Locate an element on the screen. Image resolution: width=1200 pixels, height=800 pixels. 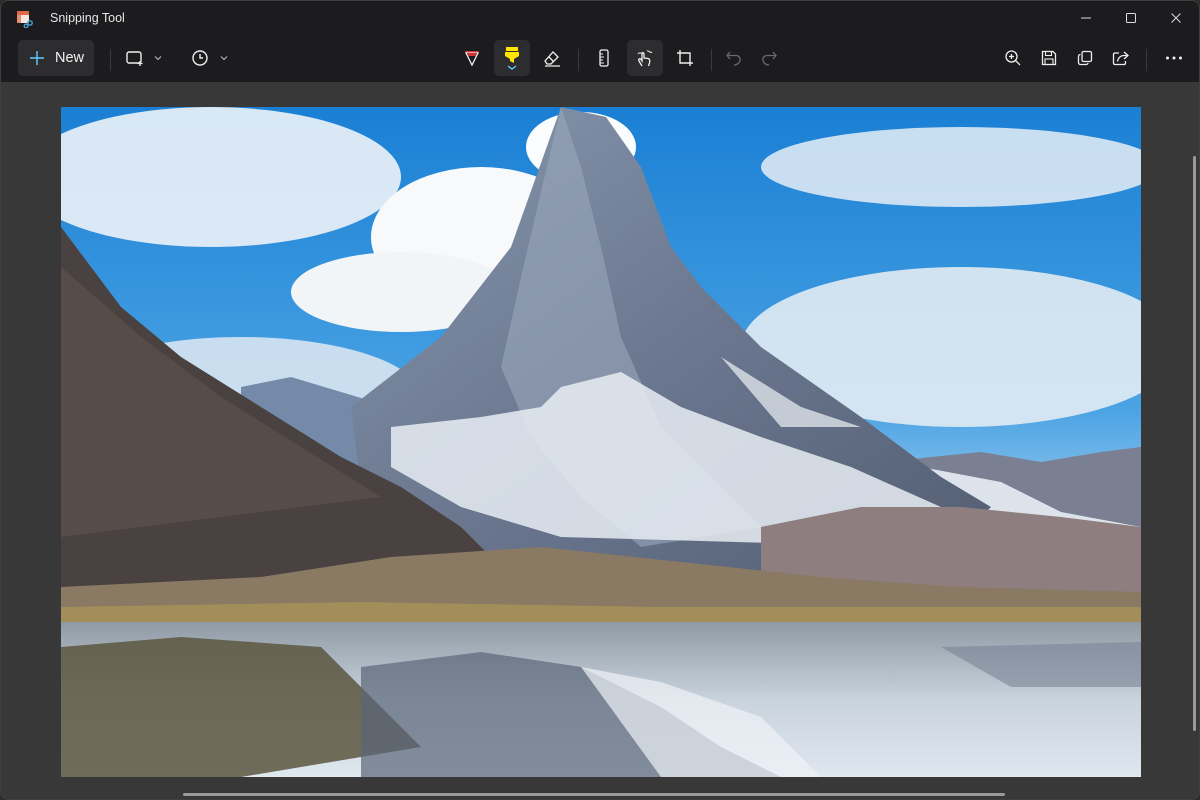
clock-icon is located at coordinates (200, 58).